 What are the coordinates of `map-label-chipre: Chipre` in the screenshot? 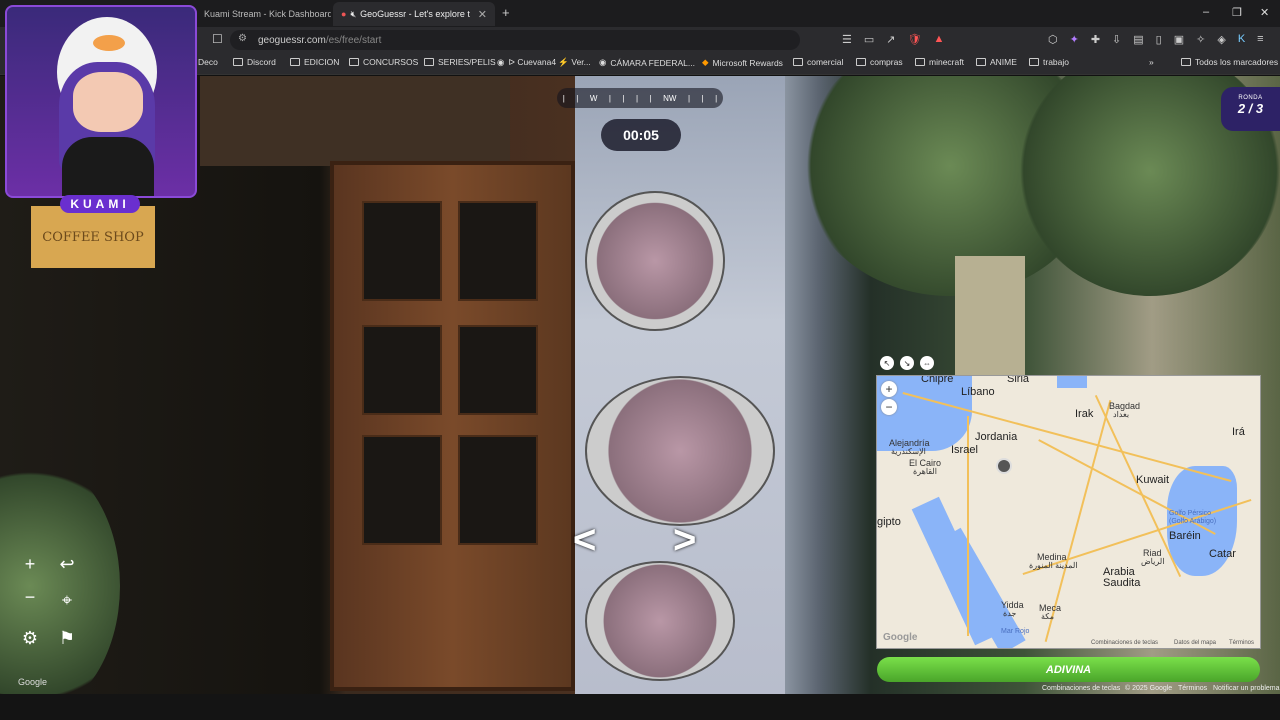 It's located at (937, 380).